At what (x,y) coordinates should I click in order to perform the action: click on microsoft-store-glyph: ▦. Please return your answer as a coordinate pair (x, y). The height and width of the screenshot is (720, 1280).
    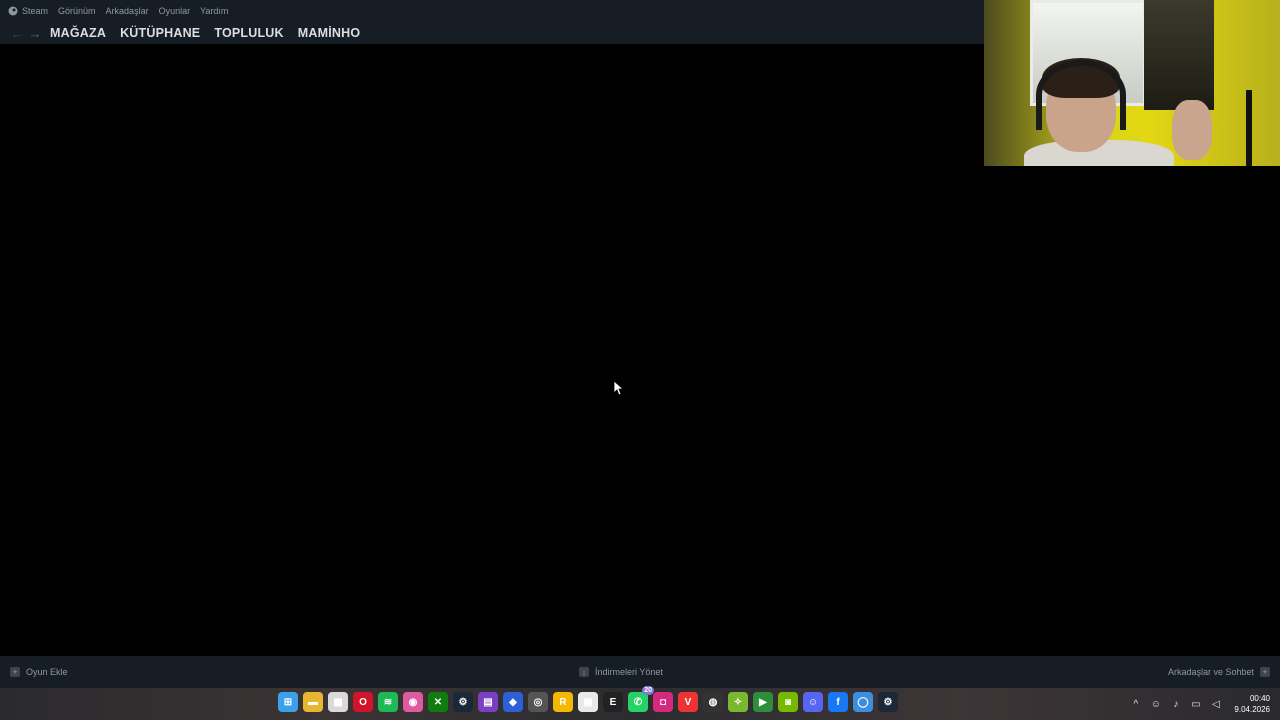
    Looking at the image, I should click on (338, 702).